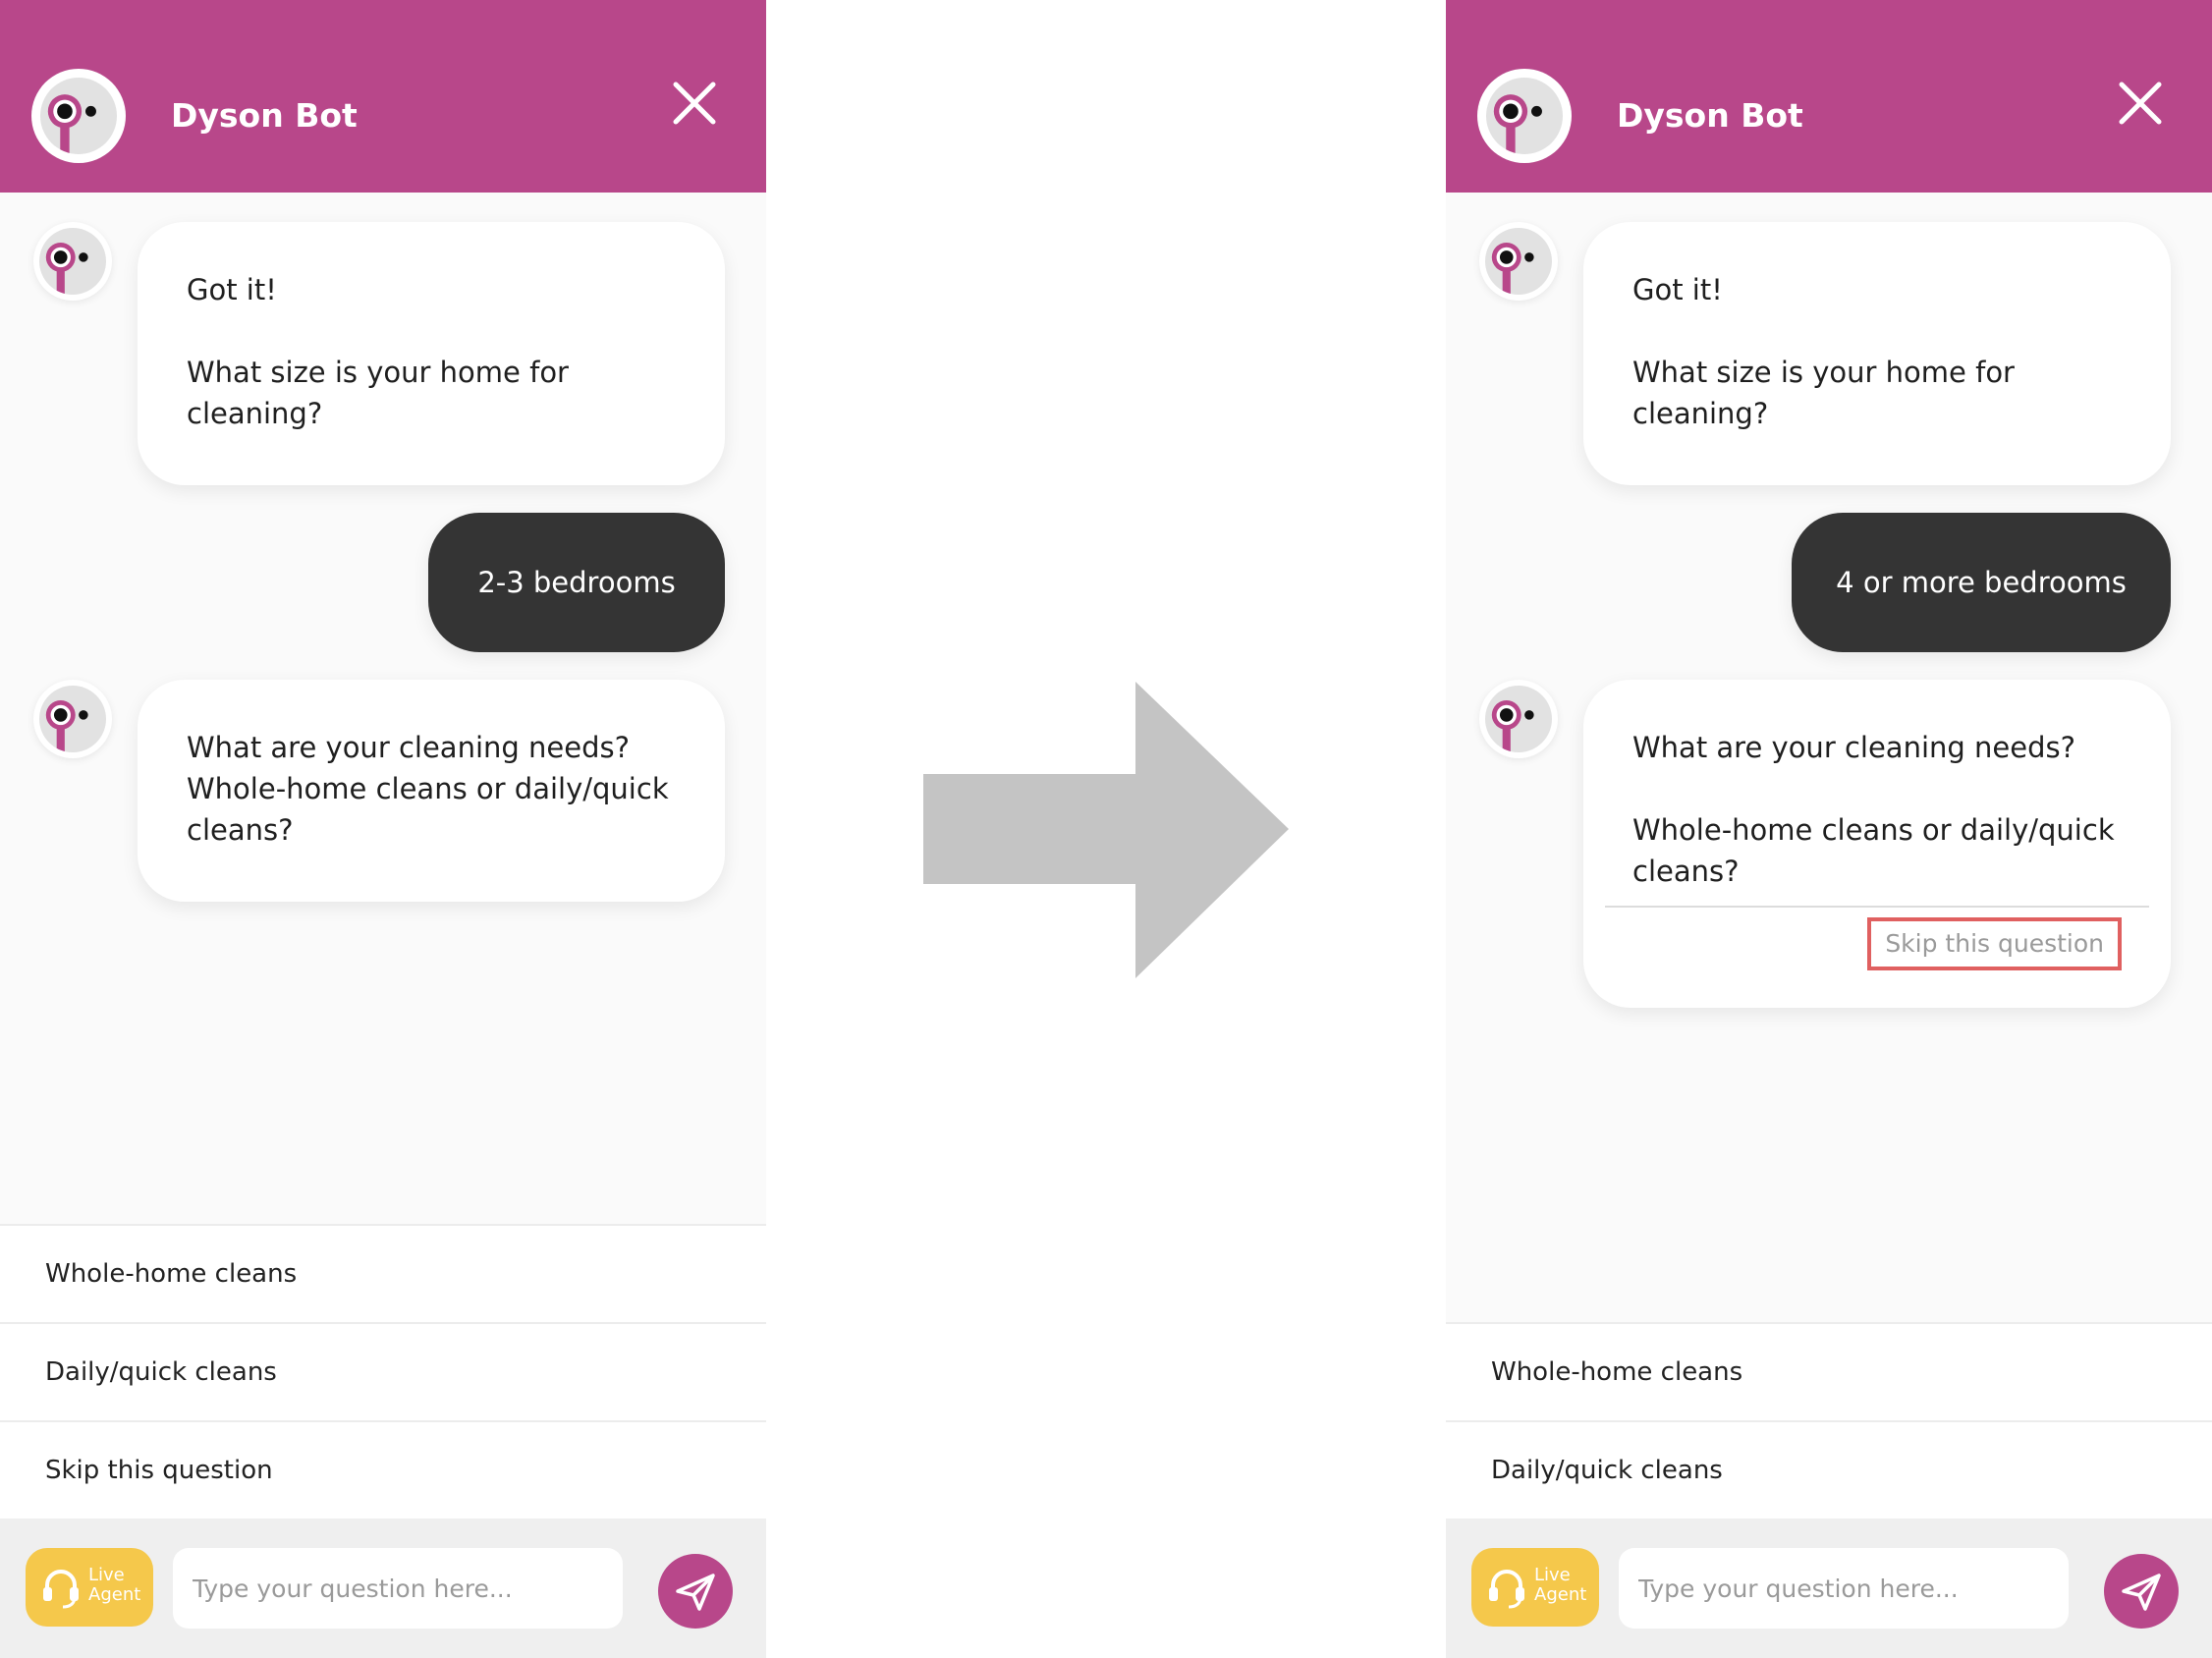 This screenshot has width=2212, height=1658. What do you see at coordinates (1877, 907) in the screenshot?
I see `divider` at bounding box center [1877, 907].